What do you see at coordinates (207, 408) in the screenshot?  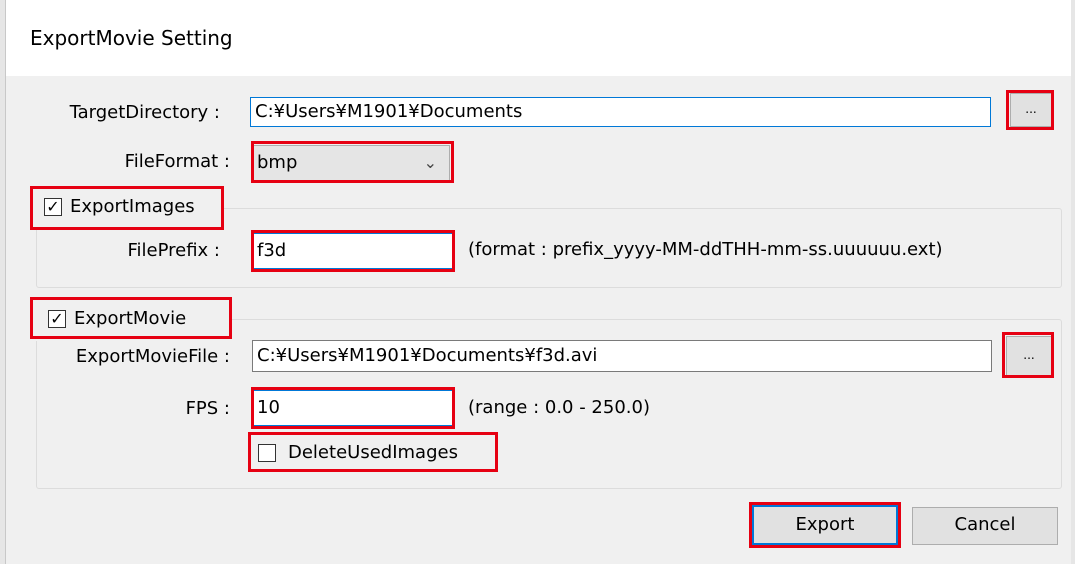 I see `fps-label: FPS :` at bounding box center [207, 408].